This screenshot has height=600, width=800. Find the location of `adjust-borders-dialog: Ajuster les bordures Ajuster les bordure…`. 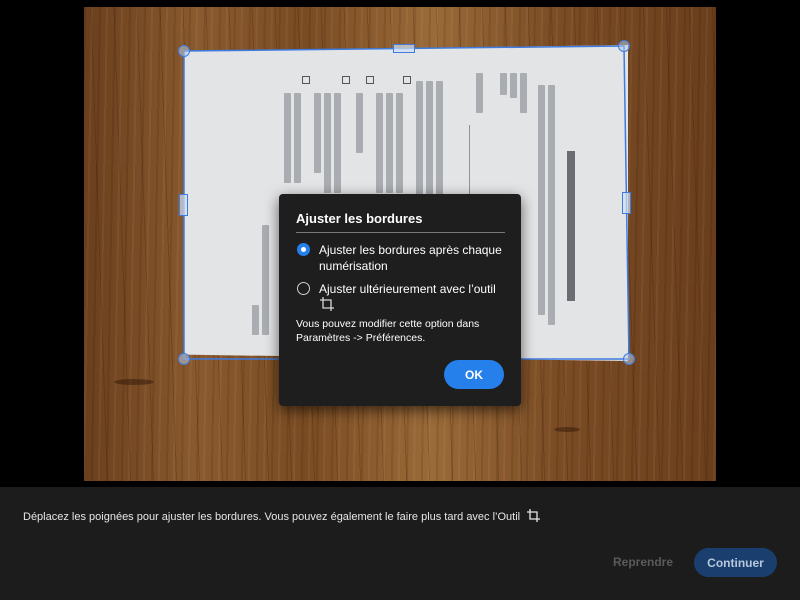

adjust-borders-dialog: Ajuster les bordures Ajuster les bordure… is located at coordinates (400, 300).